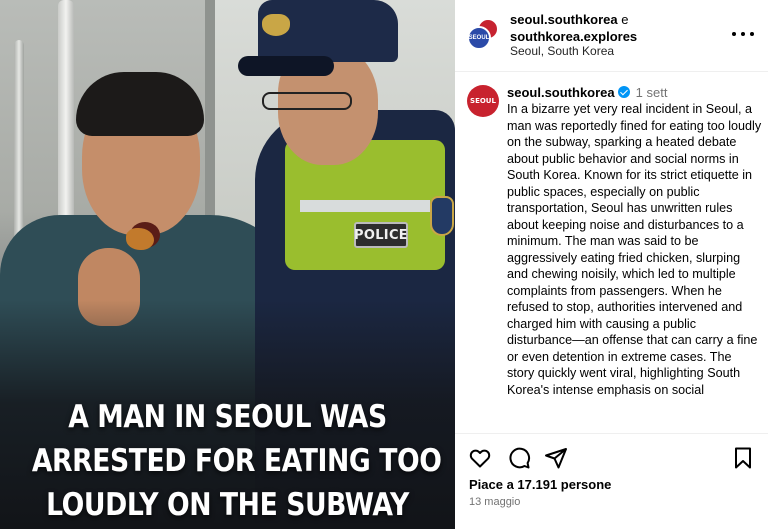 The image size is (768, 529). I want to click on collab-avatars: SEOUL, so click(484, 35).